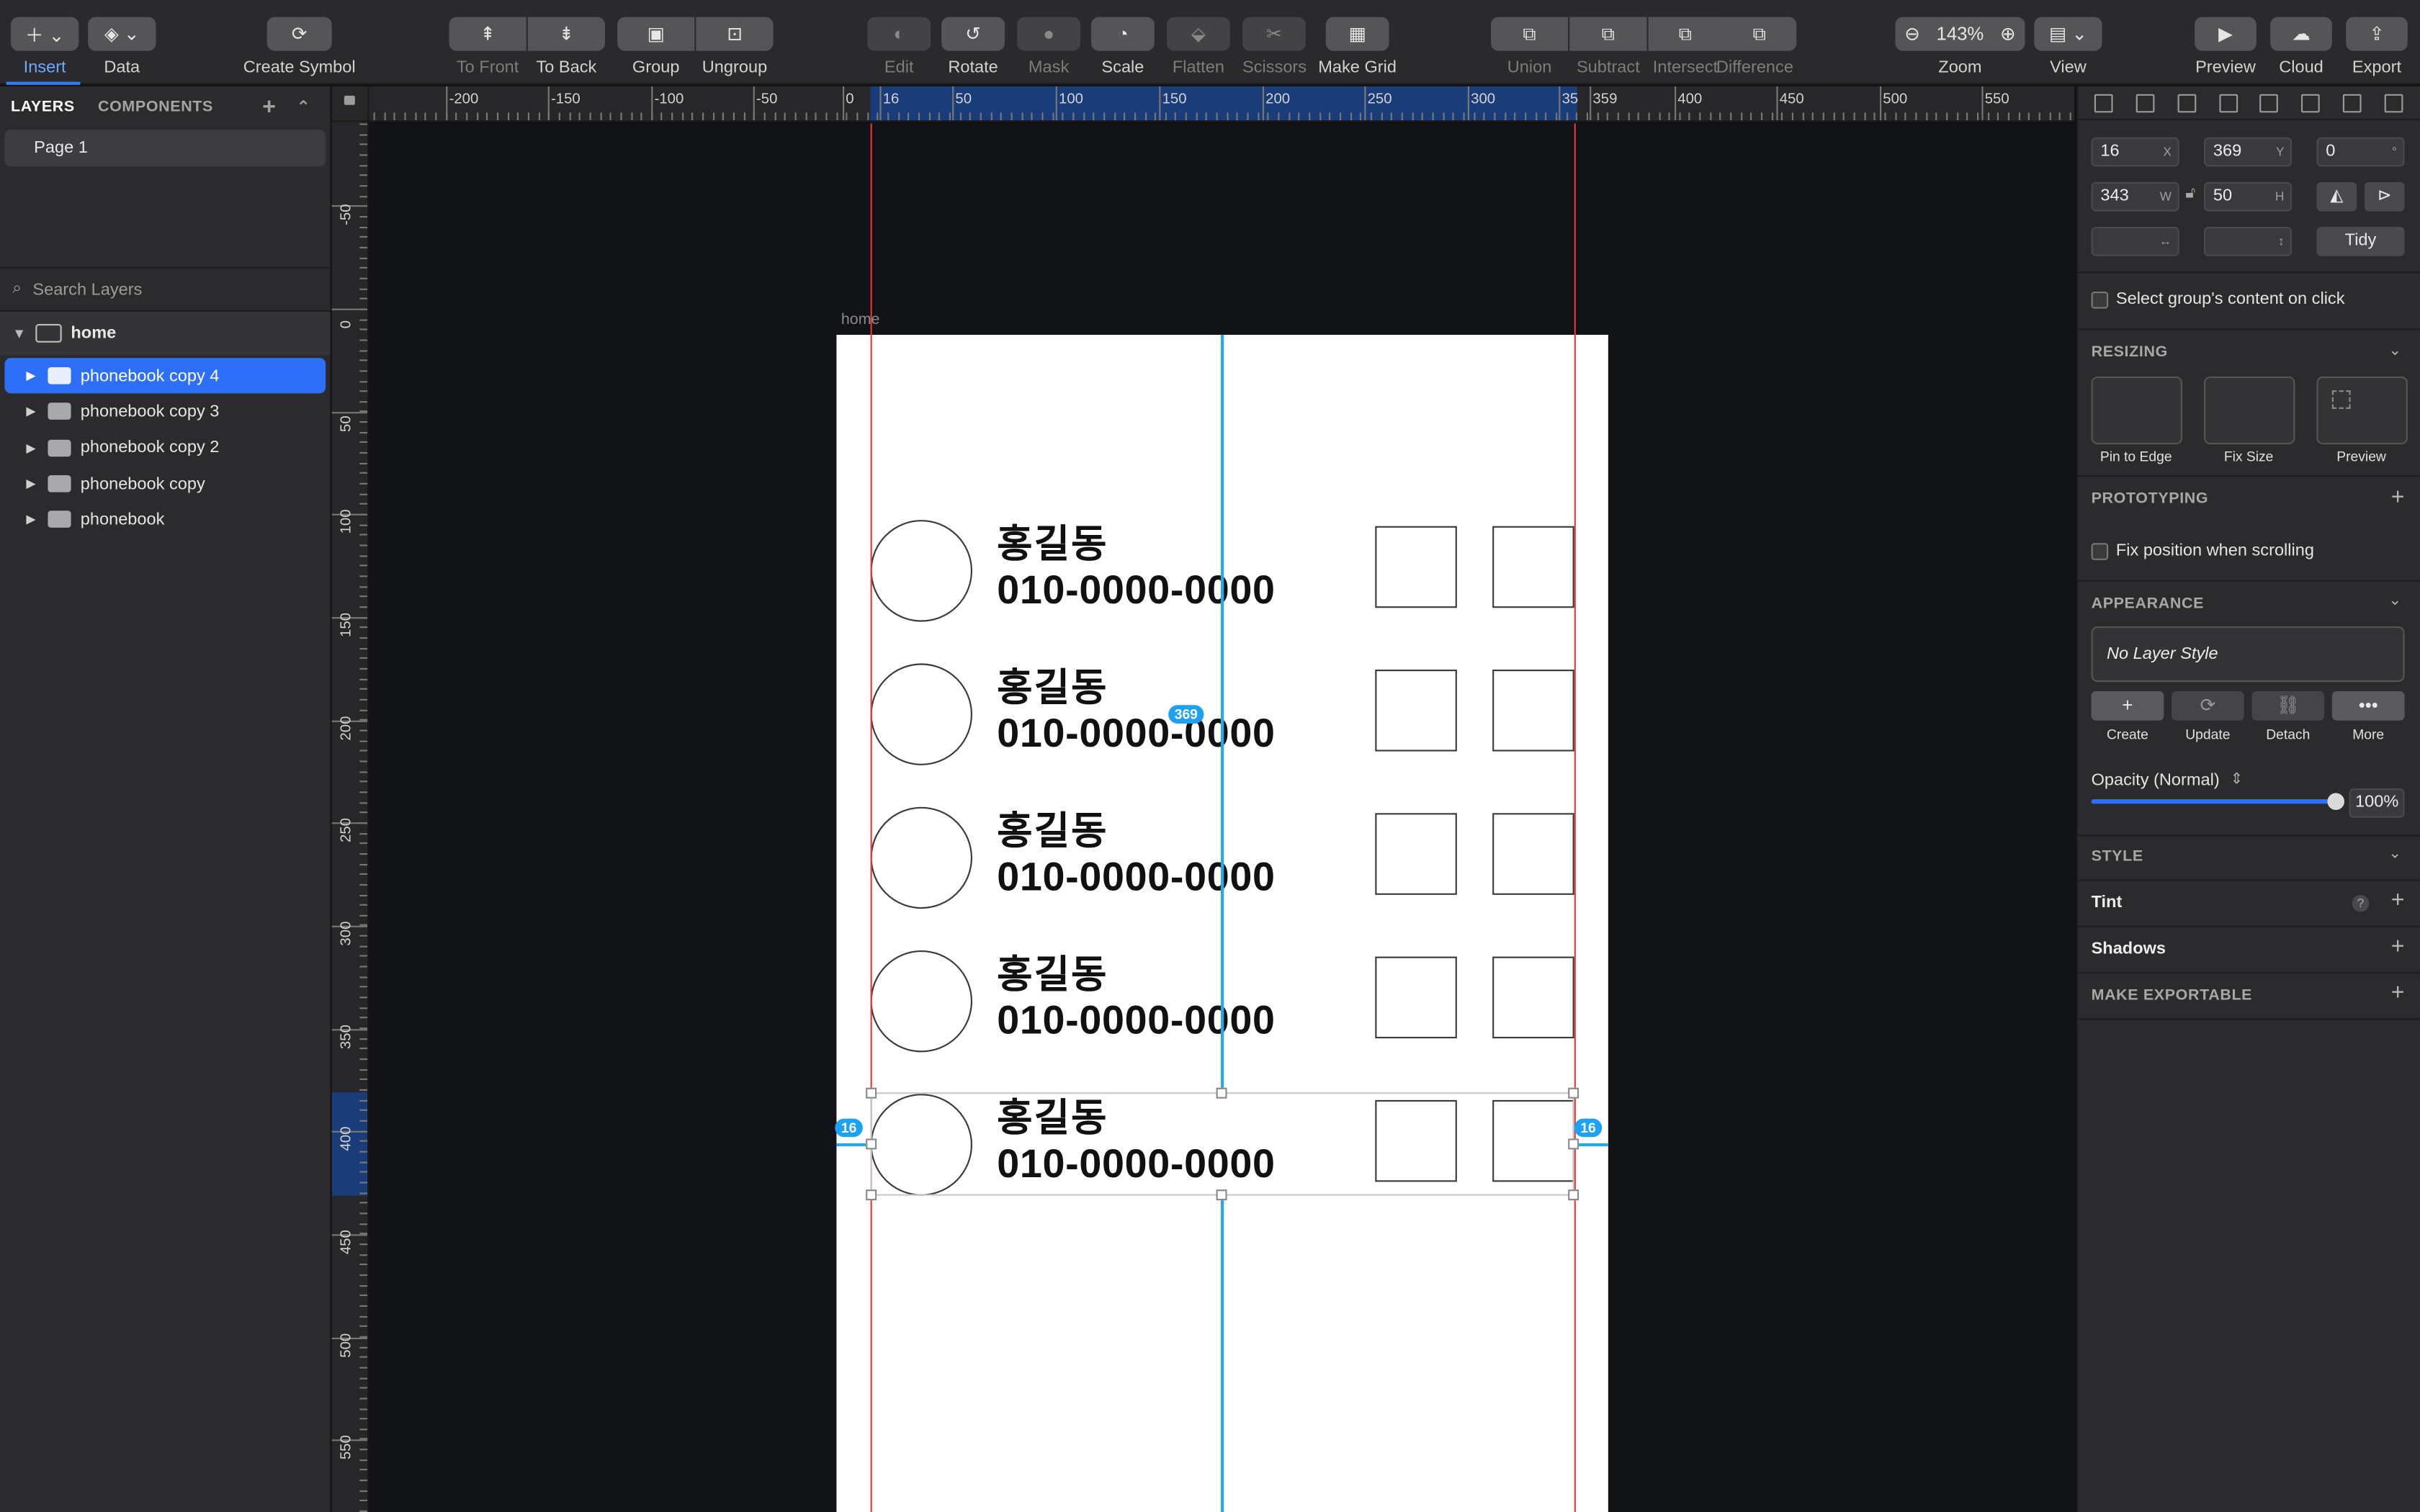 The height and width of the screenshot is (1512, 2420). Describe the element at coordinates (2360, 241) in the screenshot. I see `tidy-button: Tidy` at that location.